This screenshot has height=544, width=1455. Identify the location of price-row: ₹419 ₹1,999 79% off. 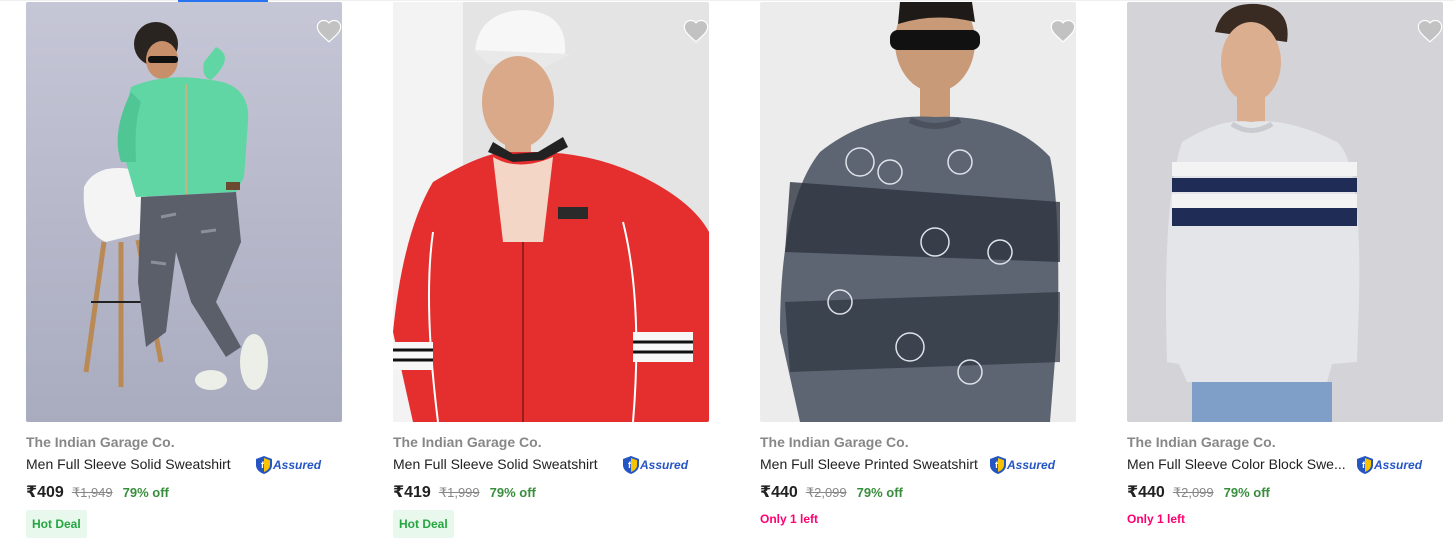
(464, 492).